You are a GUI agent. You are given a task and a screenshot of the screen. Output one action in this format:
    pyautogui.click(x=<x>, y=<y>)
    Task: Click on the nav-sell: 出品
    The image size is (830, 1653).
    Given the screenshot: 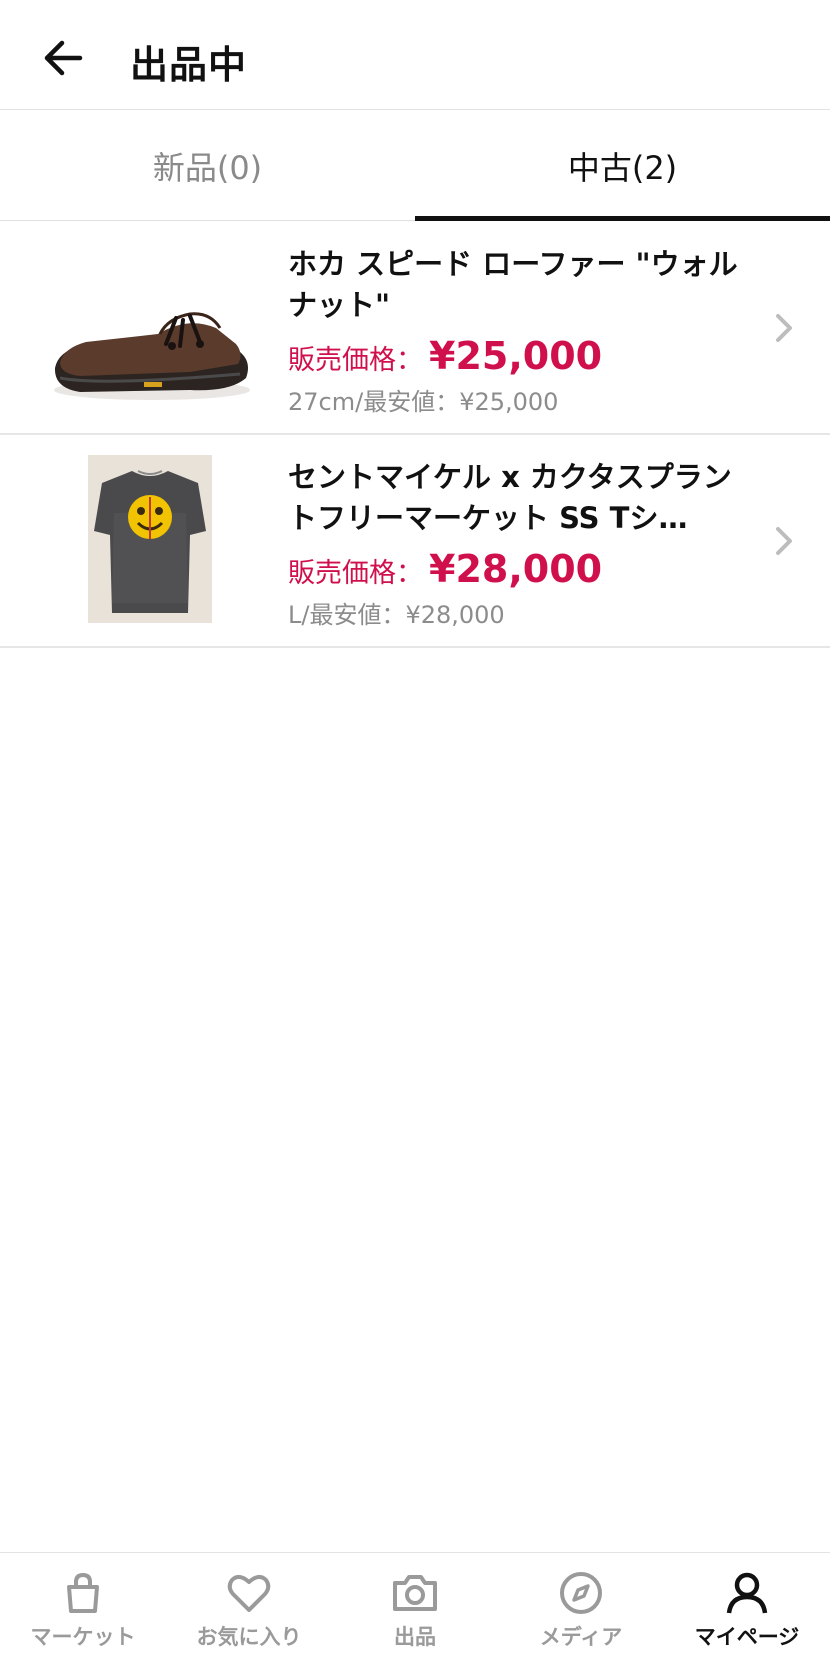 What is the action you would take?
    pyautogui.click(x=415, y=1603)
    